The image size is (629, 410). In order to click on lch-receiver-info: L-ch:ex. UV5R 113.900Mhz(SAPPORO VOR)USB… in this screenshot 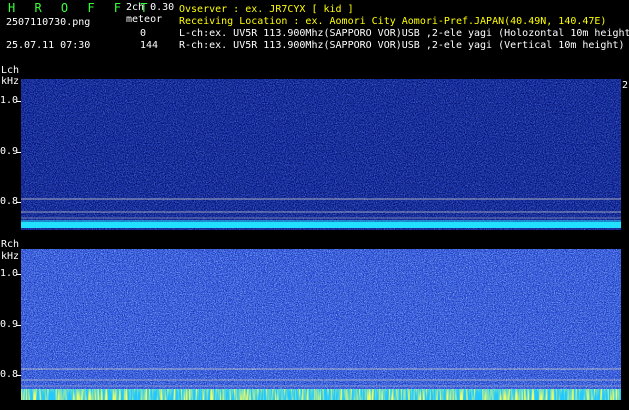, I will do `click(404, 33)`.